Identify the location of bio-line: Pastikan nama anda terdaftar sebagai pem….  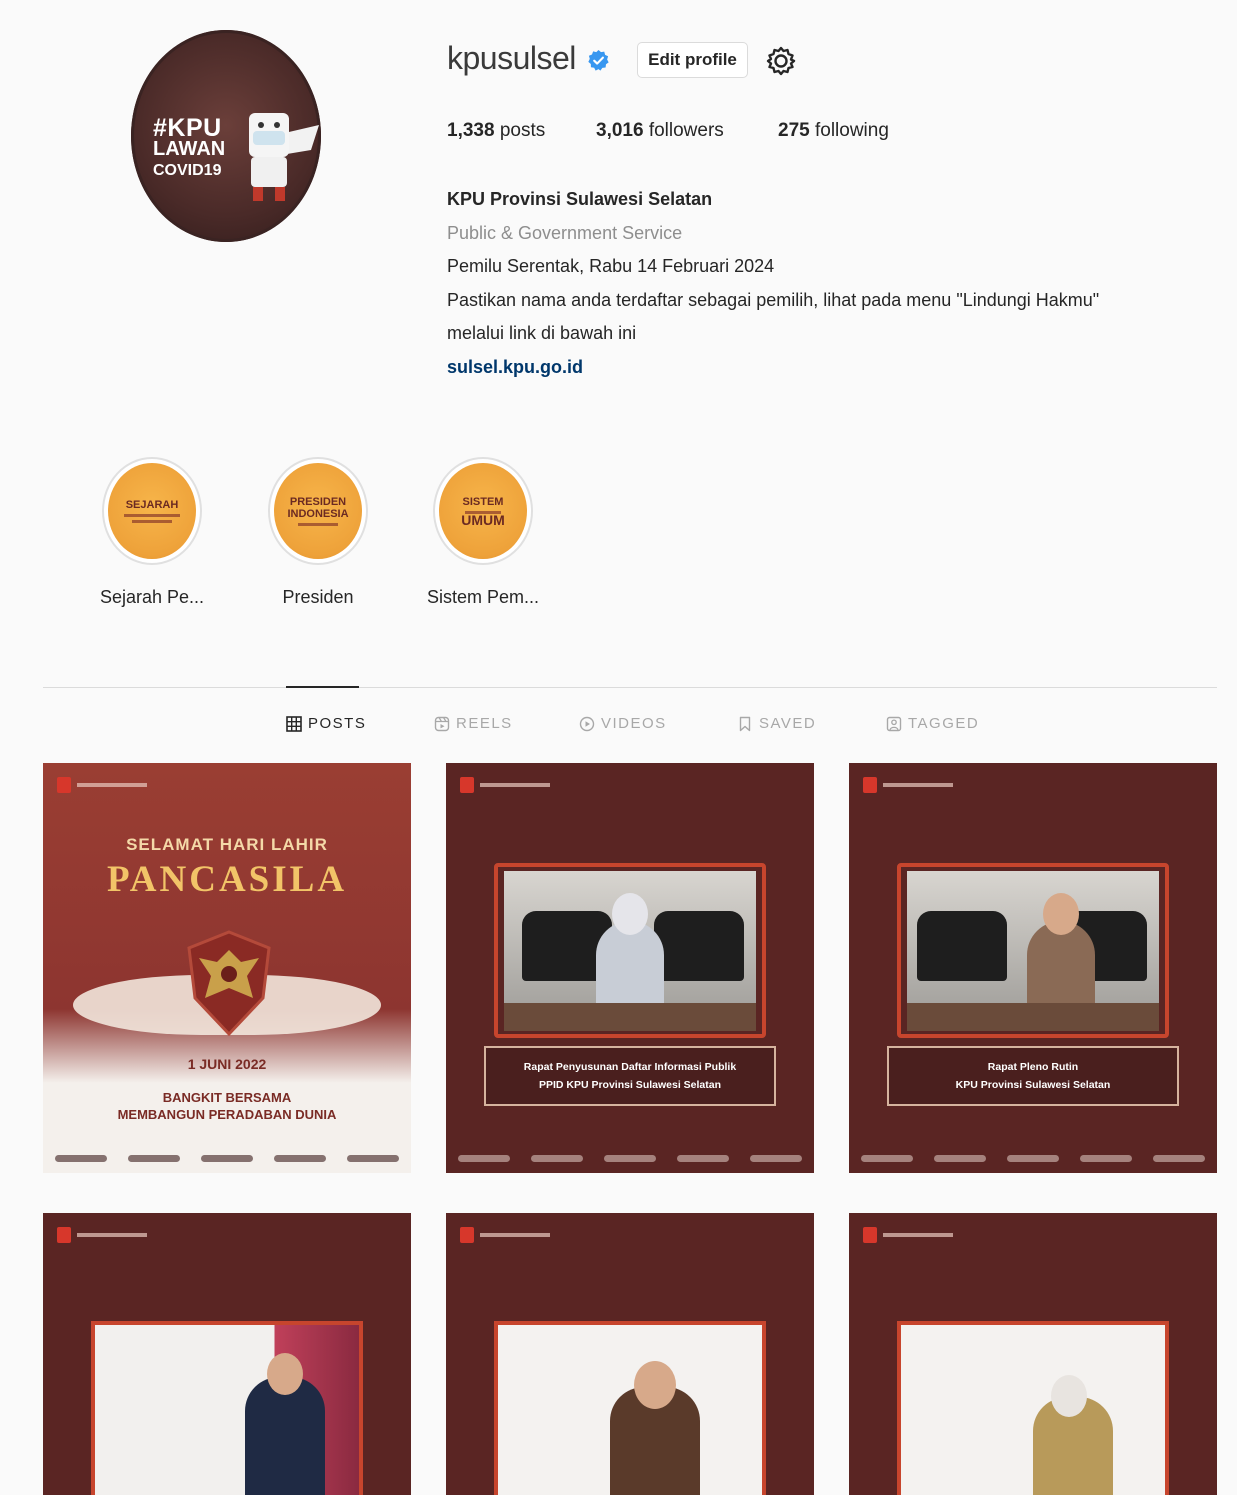
(773, 299).